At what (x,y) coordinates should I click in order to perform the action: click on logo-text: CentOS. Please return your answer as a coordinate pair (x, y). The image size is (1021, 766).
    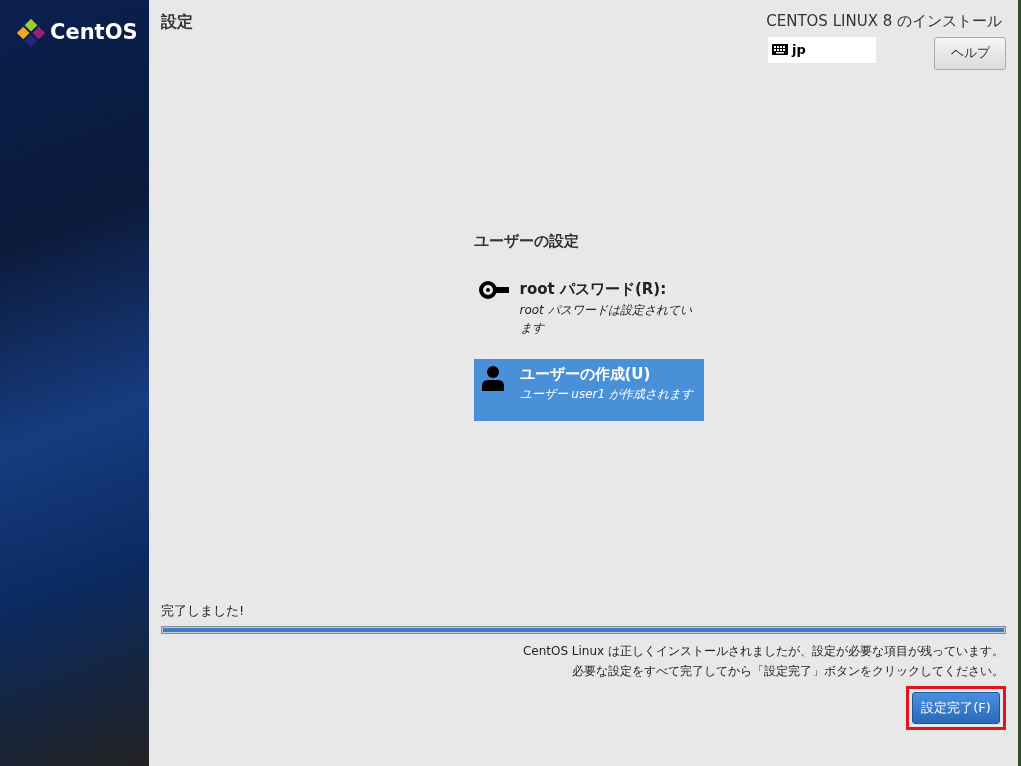
    Looking at the image, I should click on (94, 32).